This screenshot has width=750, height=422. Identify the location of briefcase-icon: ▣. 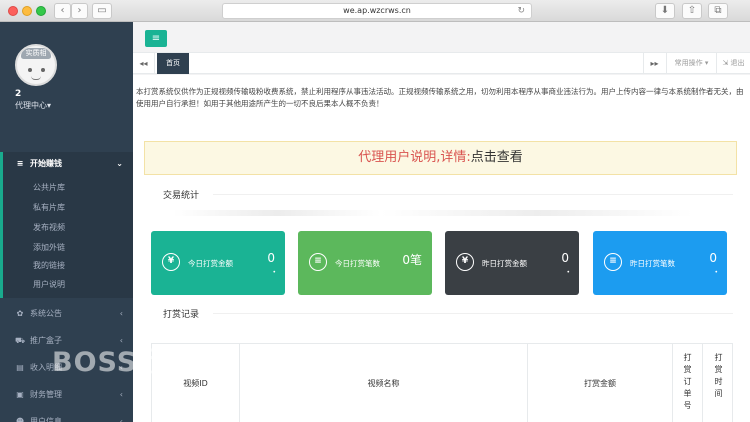
(20, 394).